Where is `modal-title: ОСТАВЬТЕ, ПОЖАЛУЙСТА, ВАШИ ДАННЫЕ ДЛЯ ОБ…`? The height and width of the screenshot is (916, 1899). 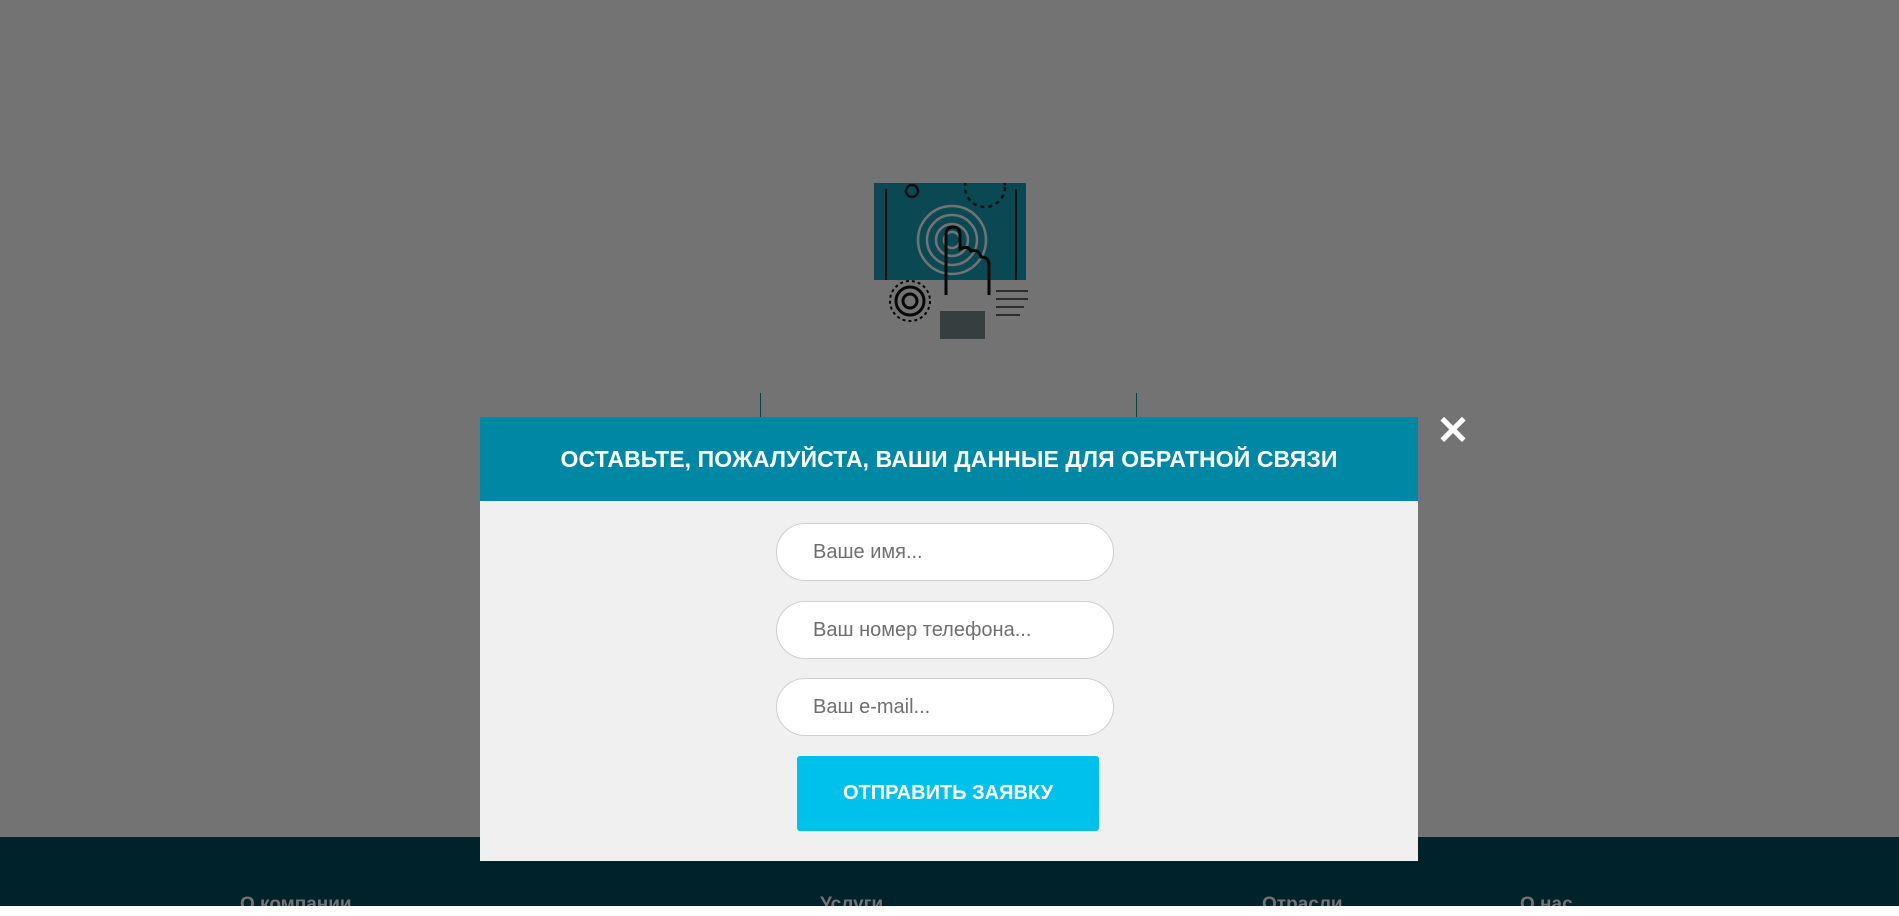 modal-title: ОСТАВЬТЕ, ПОЖАЛУЙСТА, ВАШИ ДАННЫЕ ДЛЯ ОБ… is located at coordinates (949, 458).